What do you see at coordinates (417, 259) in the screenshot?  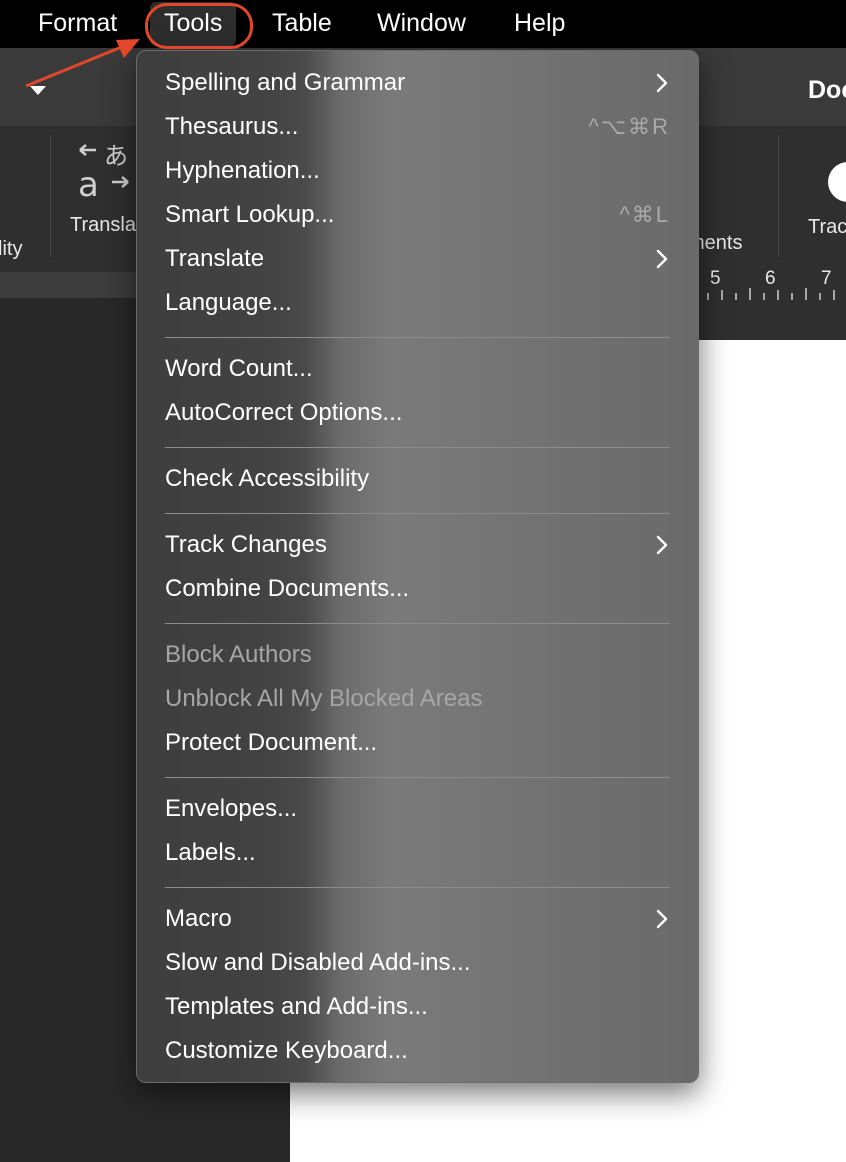 I see `menu-item-translate: Translate` at bounding box center [417, 259].